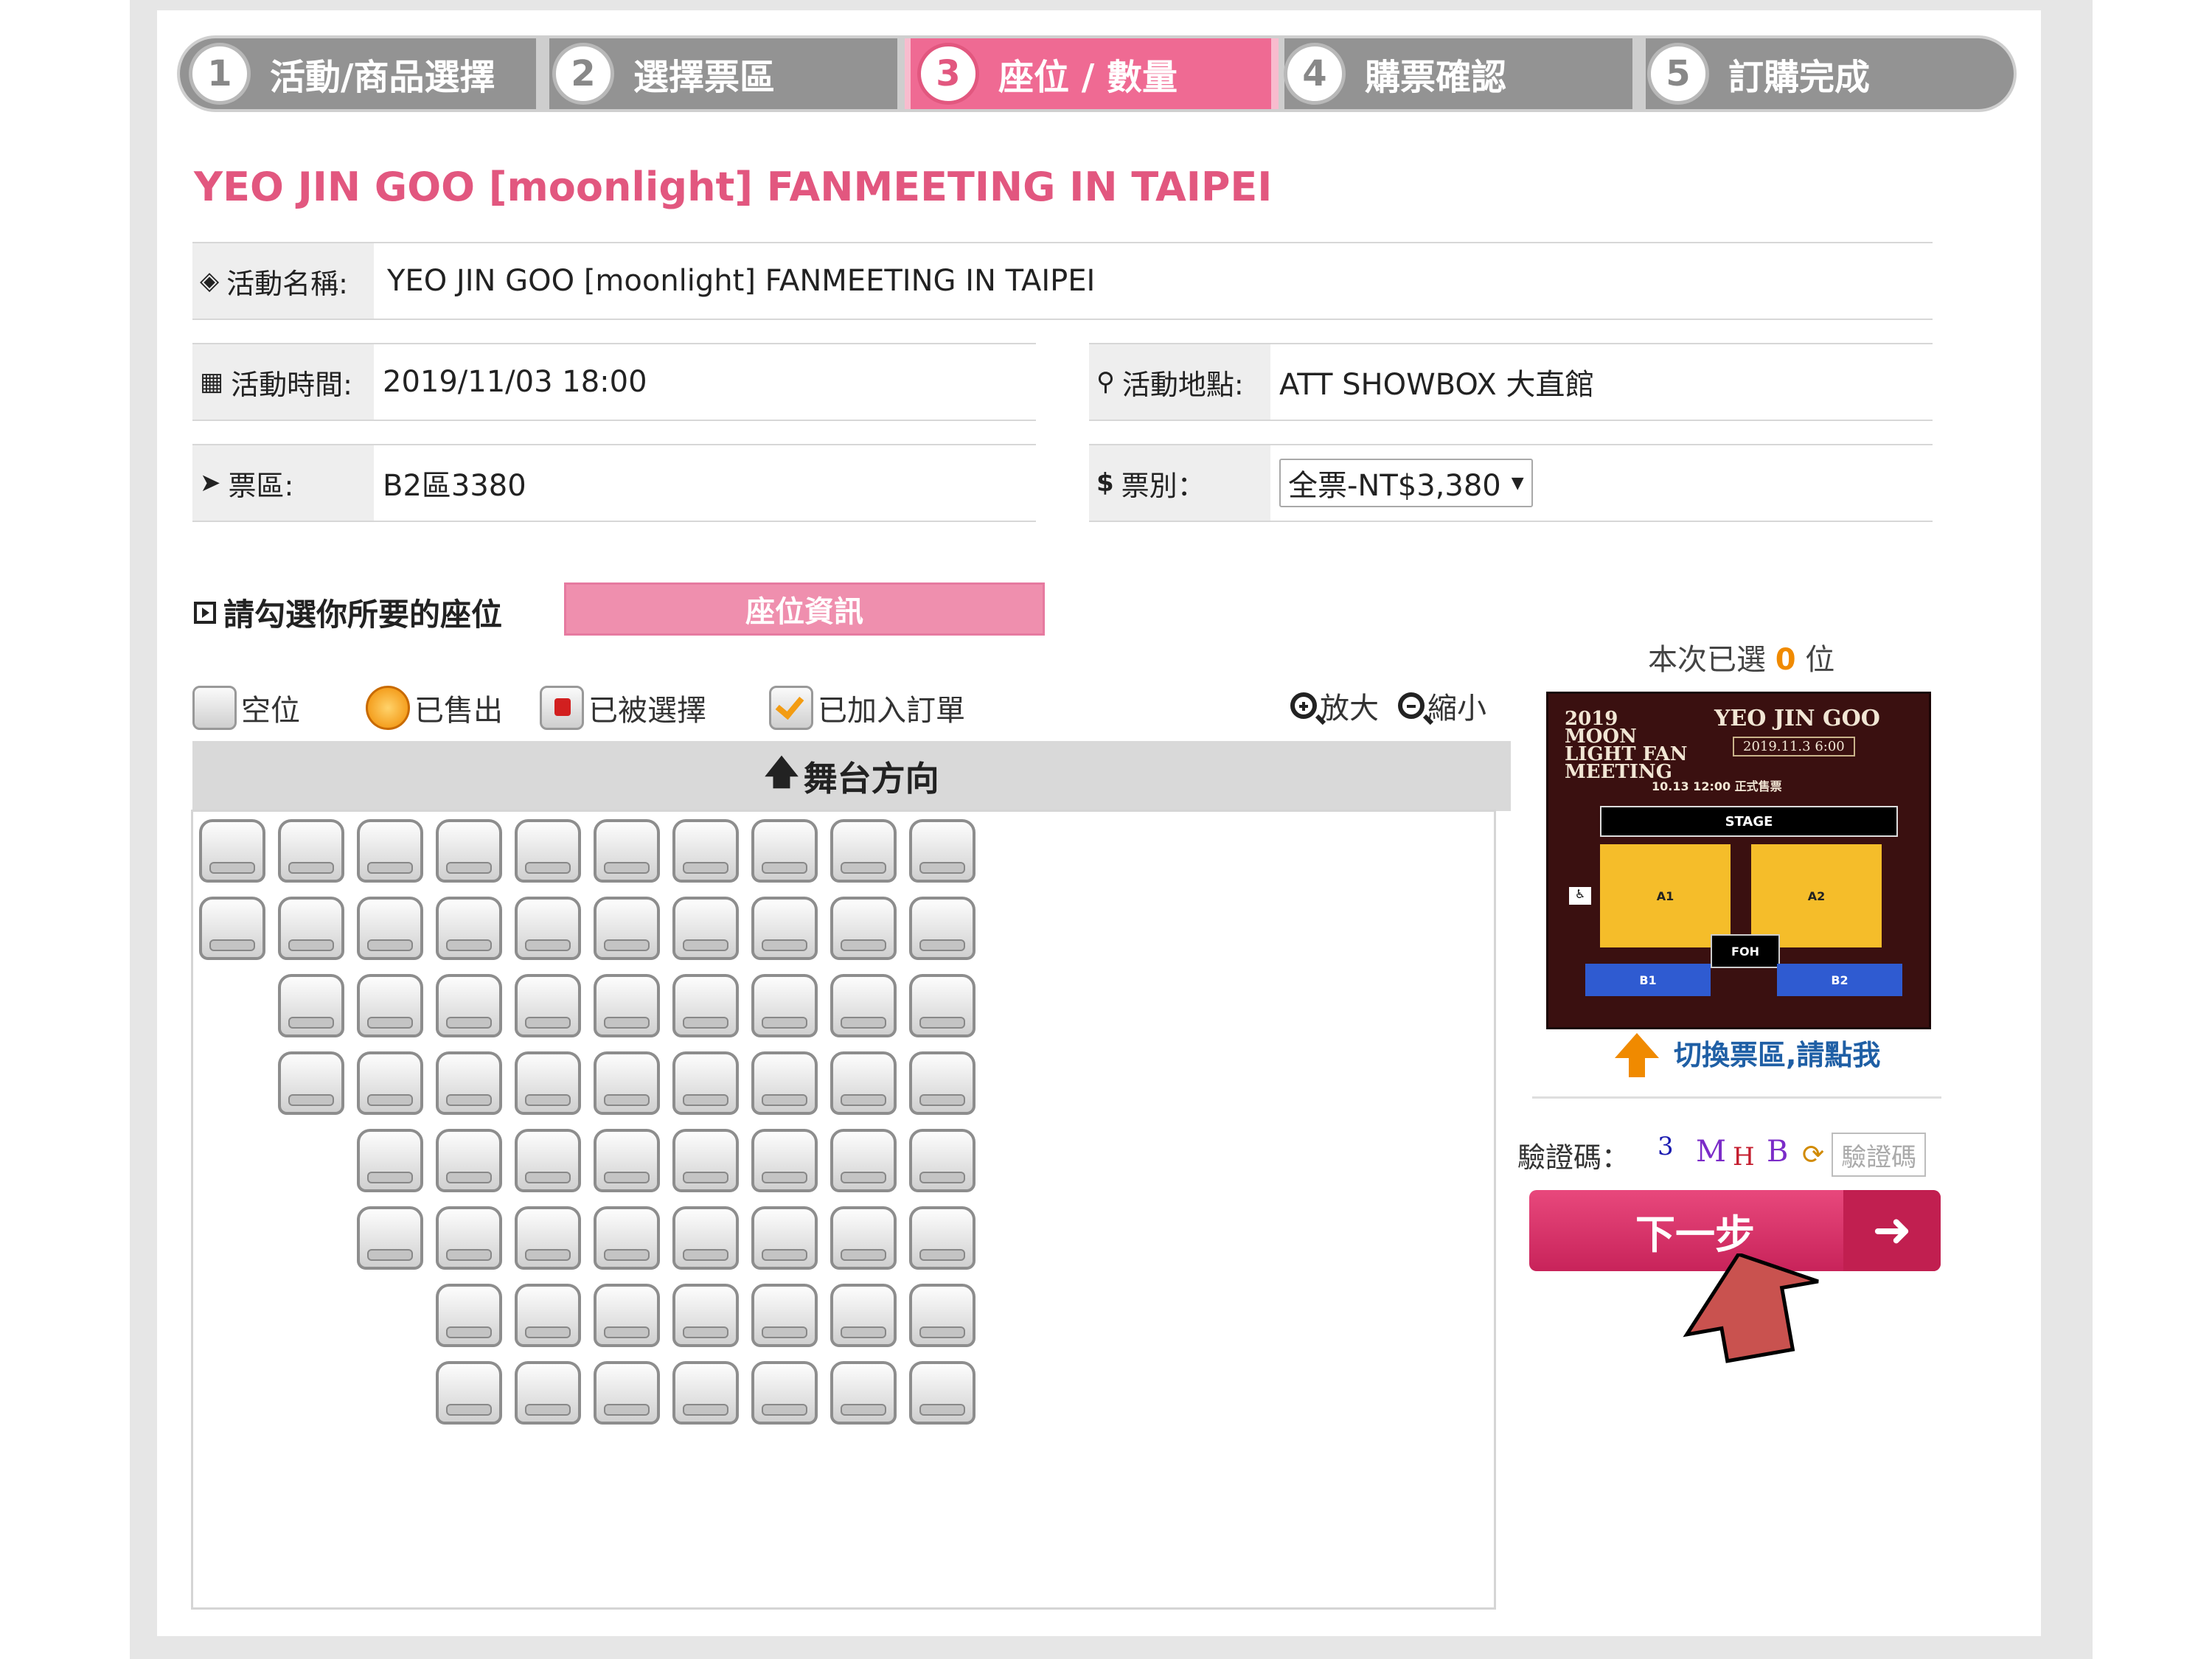 The height and width of the screenshot is (1659, 2212). Describe the element at coordinates (1666, 1146) in the screenshot. I see `captcha-char: 3` at that location.